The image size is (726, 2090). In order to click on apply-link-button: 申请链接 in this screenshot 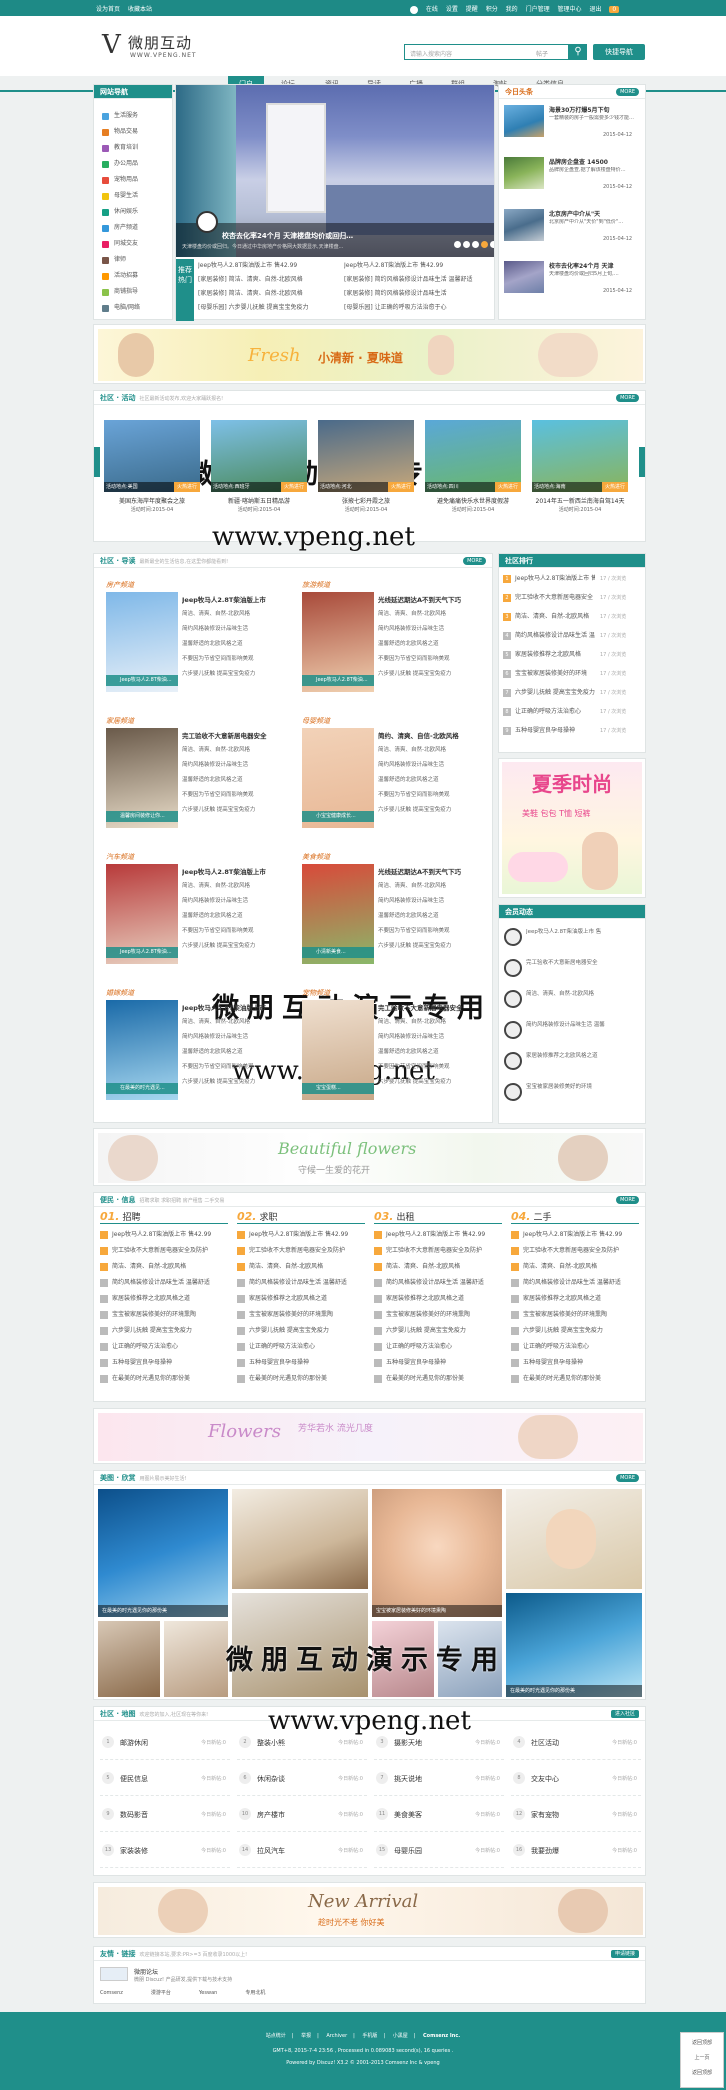, I will do `click(624, 1954)`.